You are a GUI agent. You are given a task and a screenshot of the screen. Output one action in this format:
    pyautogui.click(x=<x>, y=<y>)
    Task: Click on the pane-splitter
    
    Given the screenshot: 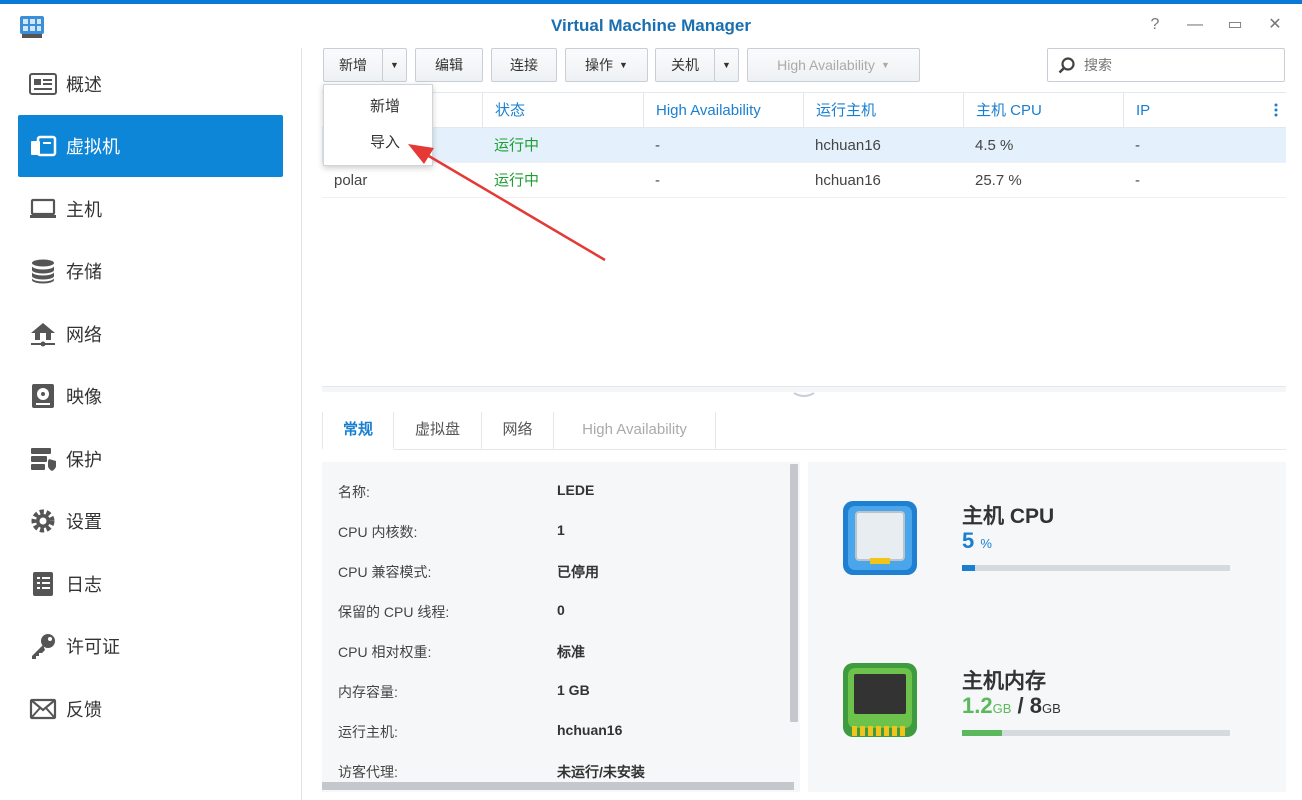 What is the action you would take?
    pyautogui.click(x=804, y=391)
    